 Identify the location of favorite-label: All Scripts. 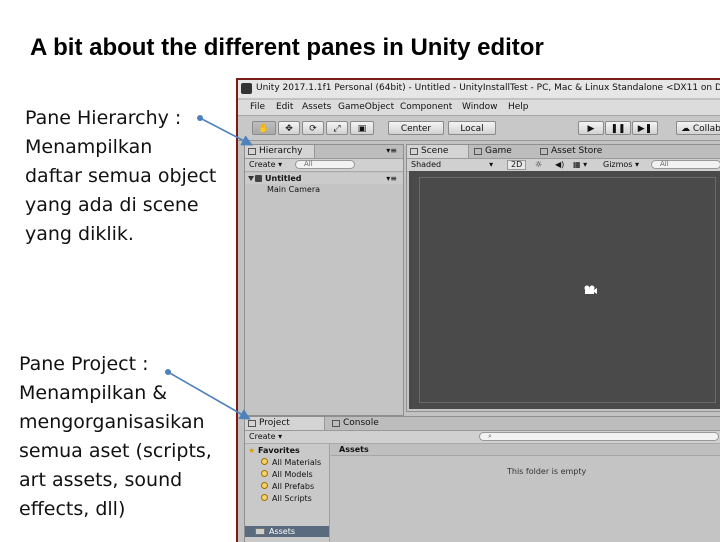
(292, 498).